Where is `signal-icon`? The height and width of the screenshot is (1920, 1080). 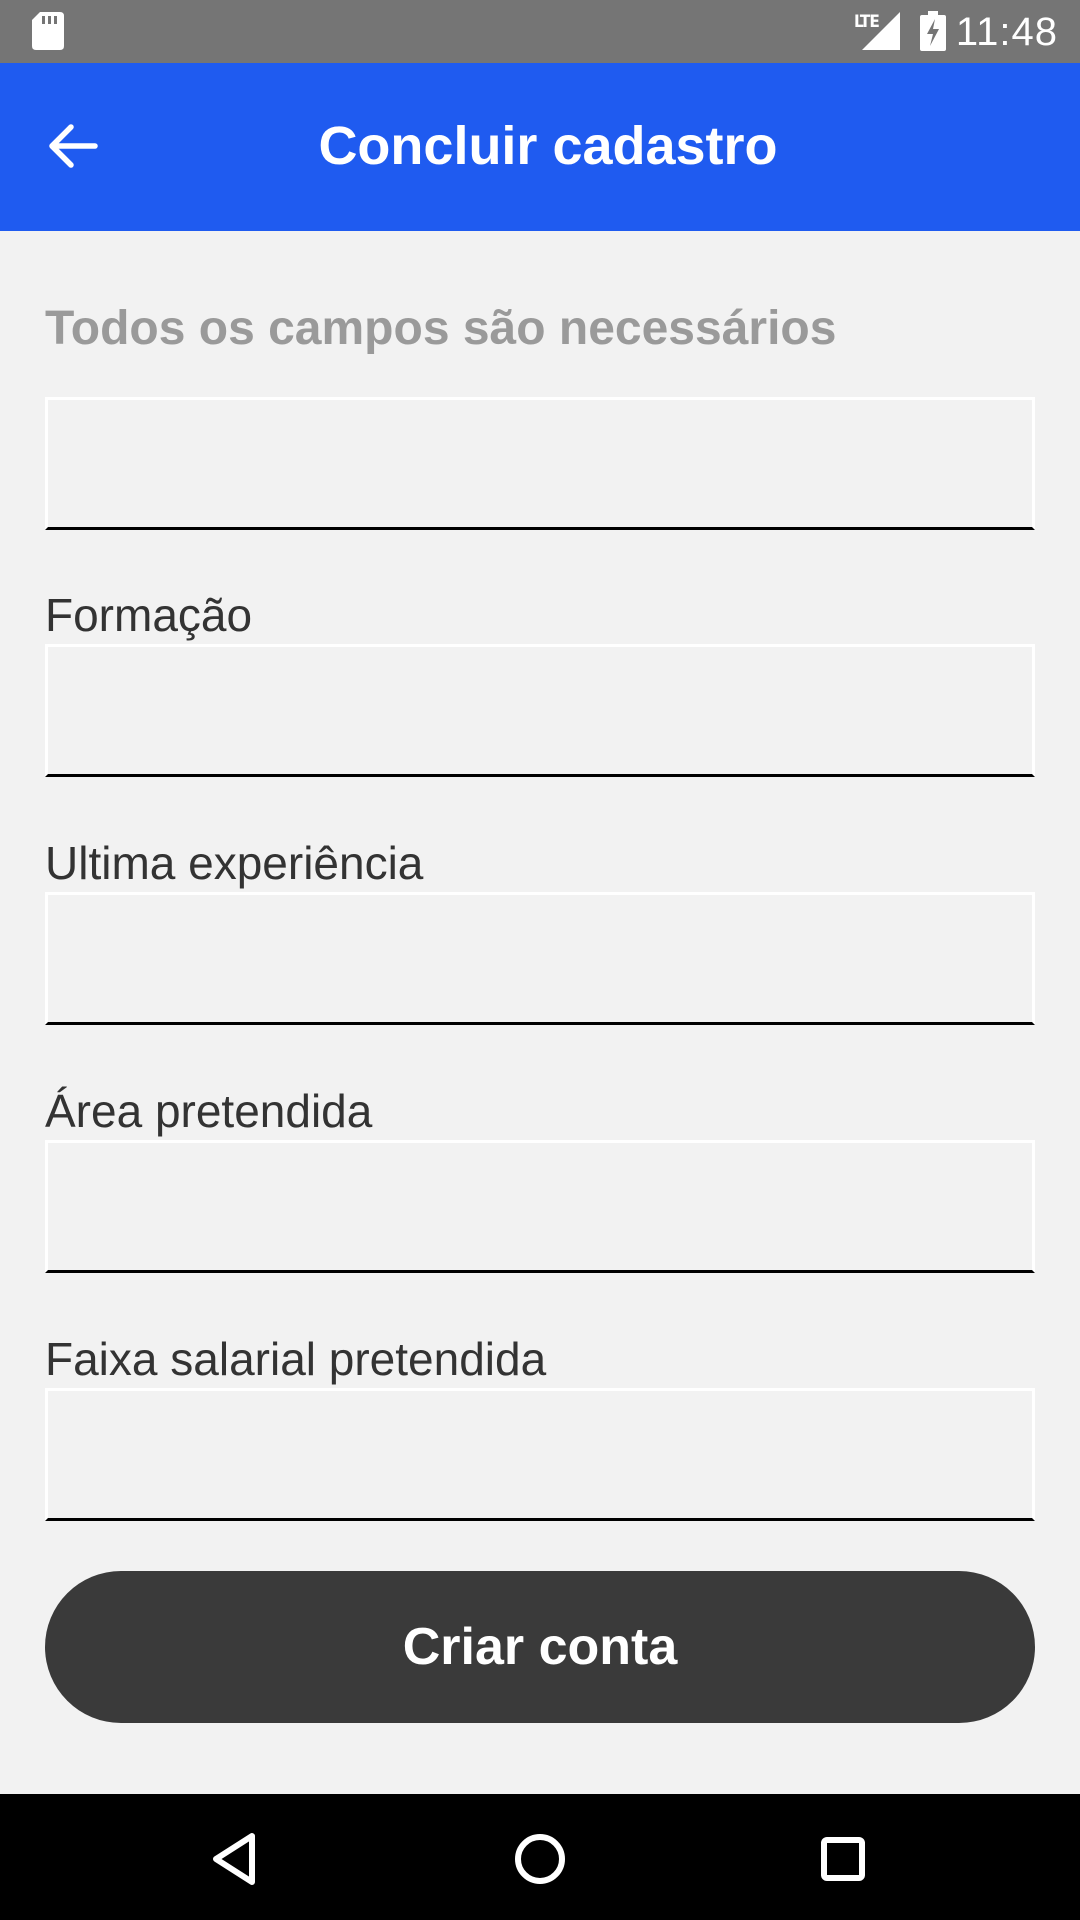
signal-icon is located at coordinates (881, 31).